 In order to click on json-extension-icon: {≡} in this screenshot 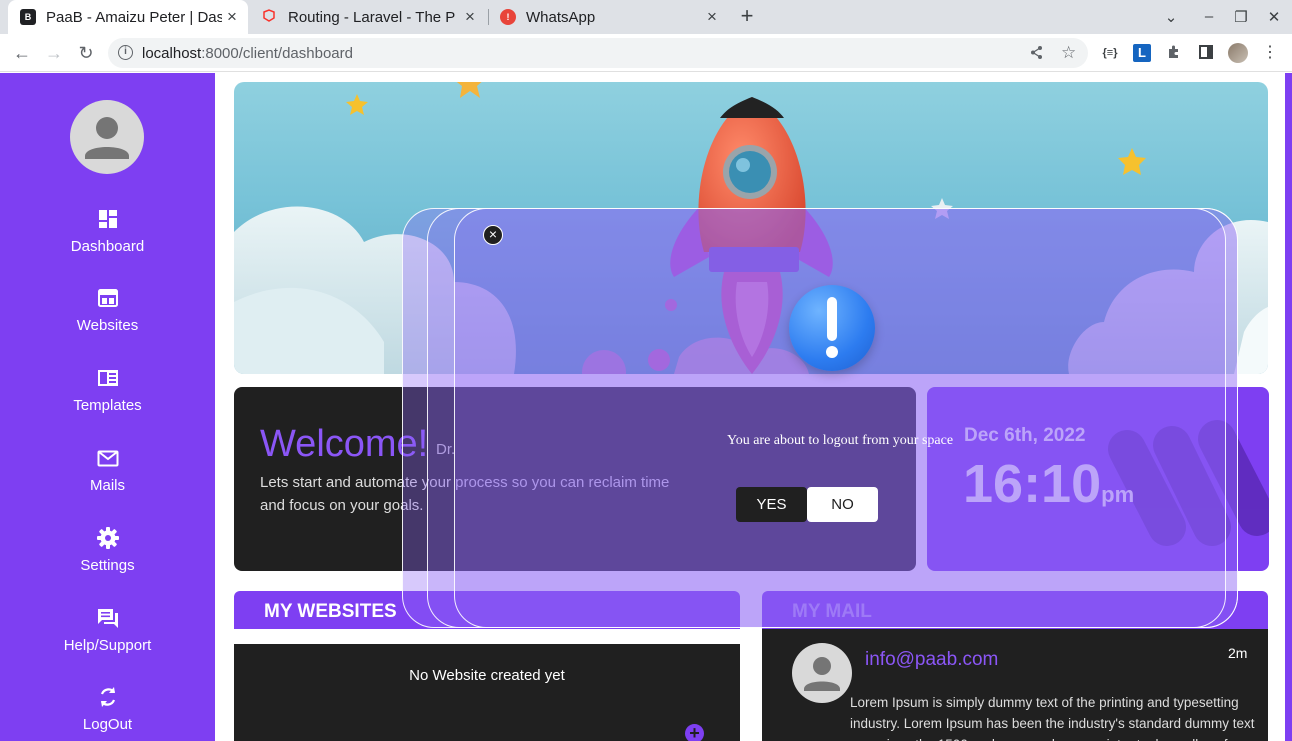, I will do `click(1110, 53)`.